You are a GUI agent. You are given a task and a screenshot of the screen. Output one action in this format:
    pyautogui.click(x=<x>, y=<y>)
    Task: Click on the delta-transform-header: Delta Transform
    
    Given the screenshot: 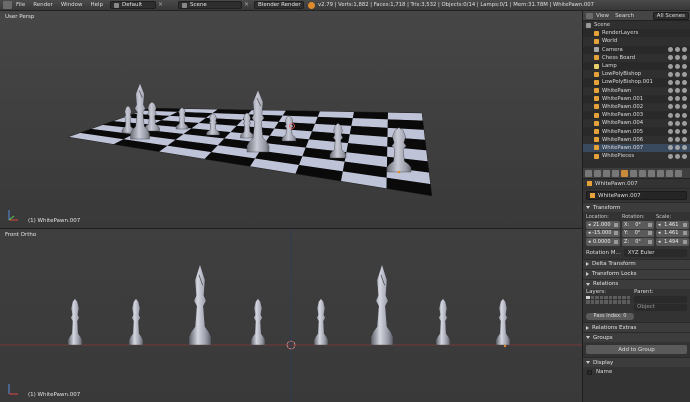 What is the action you would take?
    pyautogui.click(x=636, y=263)
    